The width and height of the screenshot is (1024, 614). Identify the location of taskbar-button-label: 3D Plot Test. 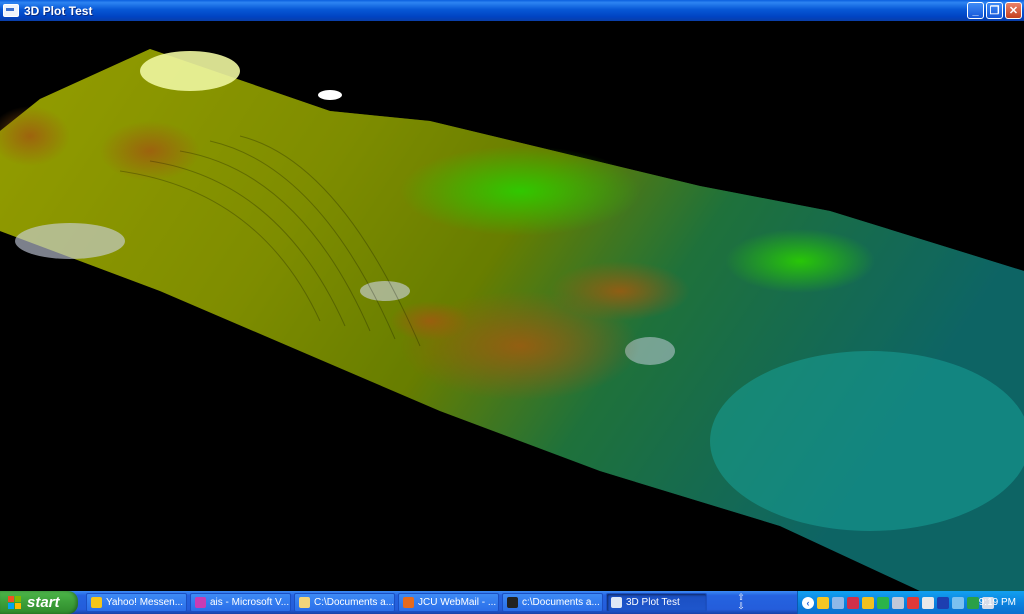
(653, 602).